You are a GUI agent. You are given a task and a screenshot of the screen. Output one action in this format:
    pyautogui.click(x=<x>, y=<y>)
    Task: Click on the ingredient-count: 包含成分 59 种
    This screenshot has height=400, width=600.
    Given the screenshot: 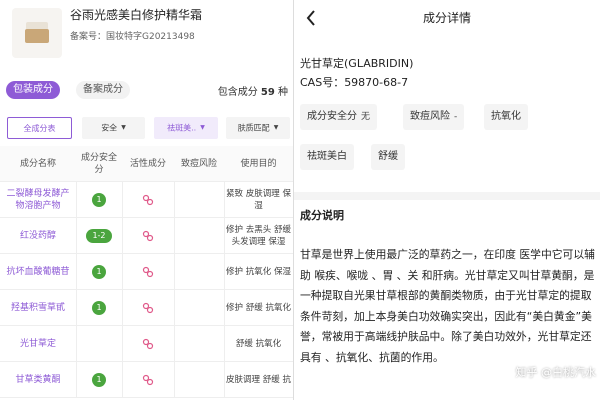 What is the action you would take?
    pyautogui.click(x=253, y=90)
    